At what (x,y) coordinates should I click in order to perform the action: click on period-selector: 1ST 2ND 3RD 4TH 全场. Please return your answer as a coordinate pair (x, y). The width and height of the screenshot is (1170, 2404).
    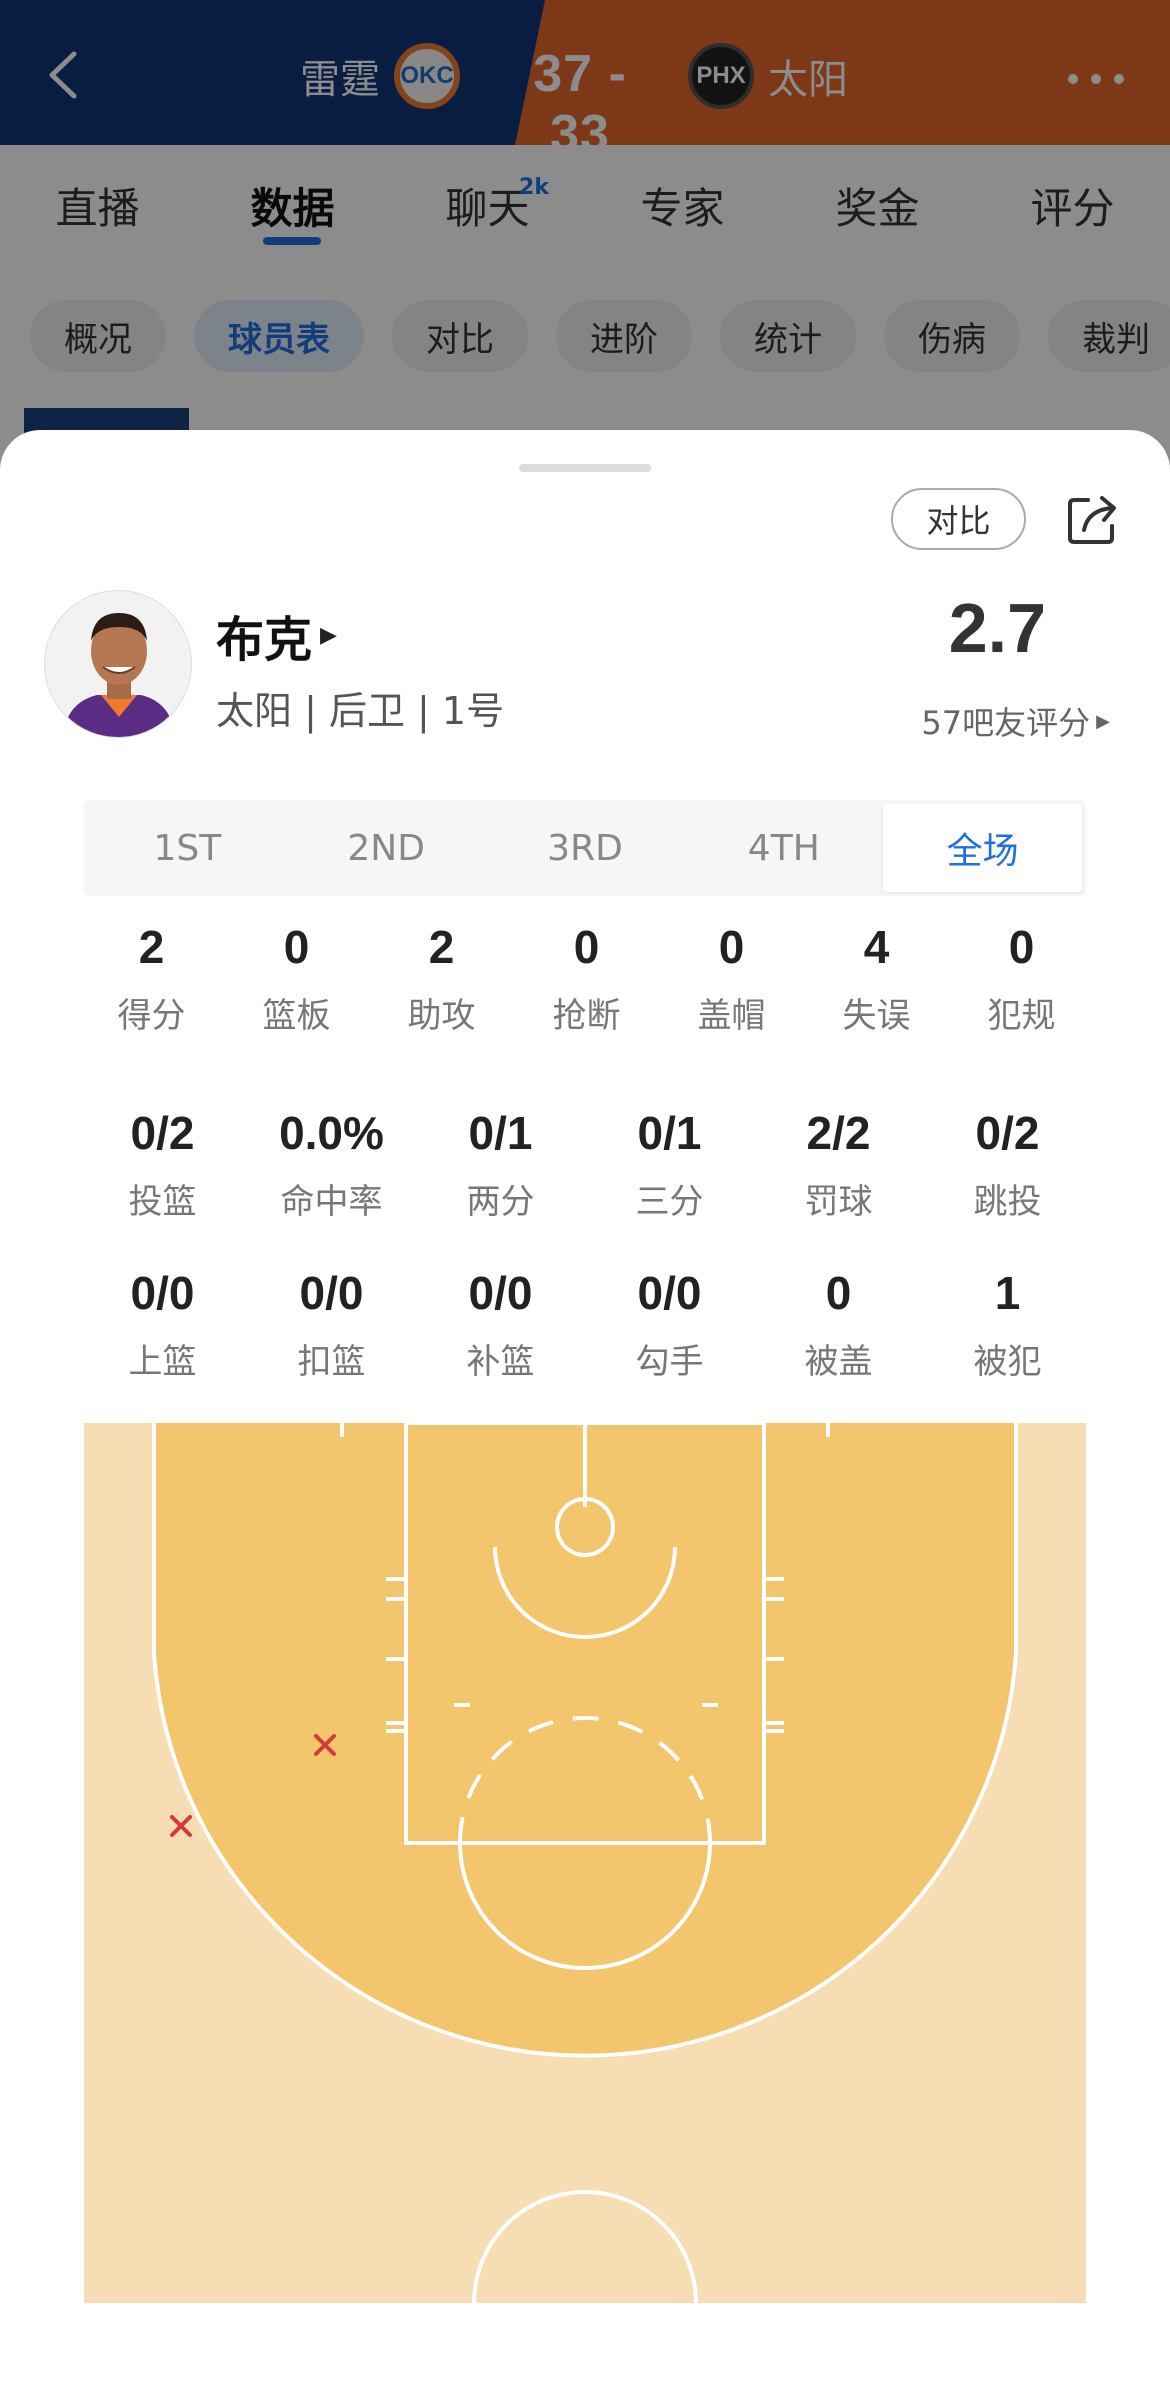
    Looking at the image, I should click on (585, 848).